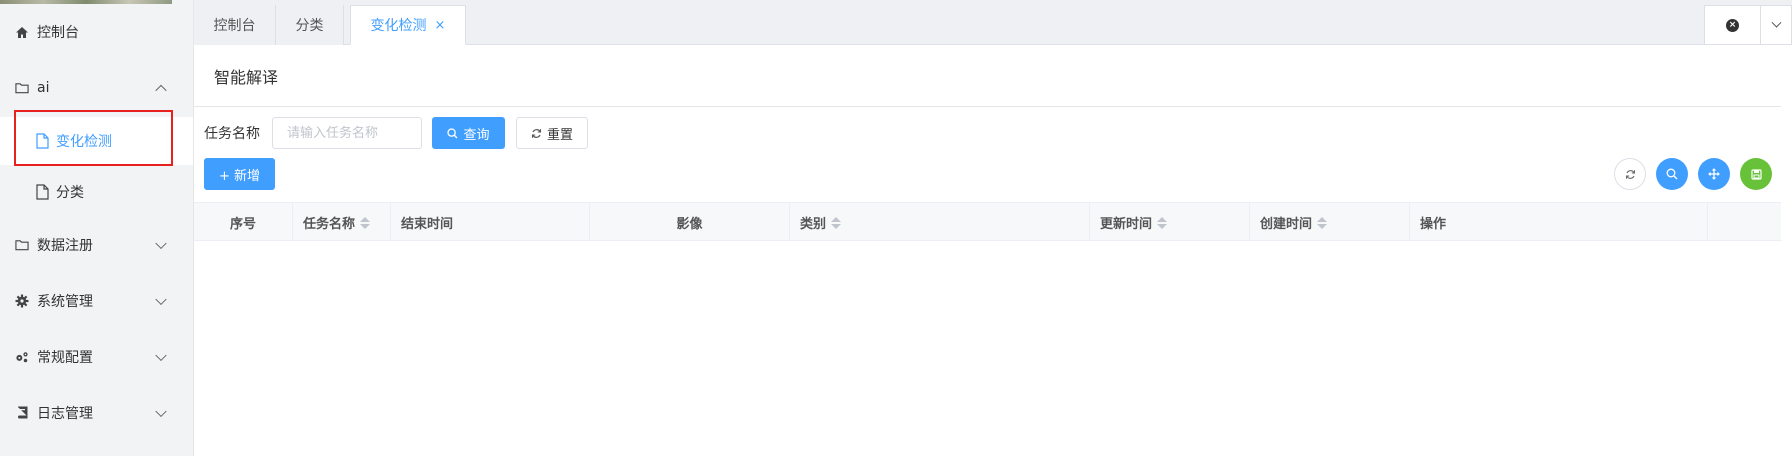 The width and height of the screenshot is (1792, 456). What do you see at coordinates (43, 88) in the screenshot?
I see `sidebar-item-label: ai` at bounding box center [43, 88].